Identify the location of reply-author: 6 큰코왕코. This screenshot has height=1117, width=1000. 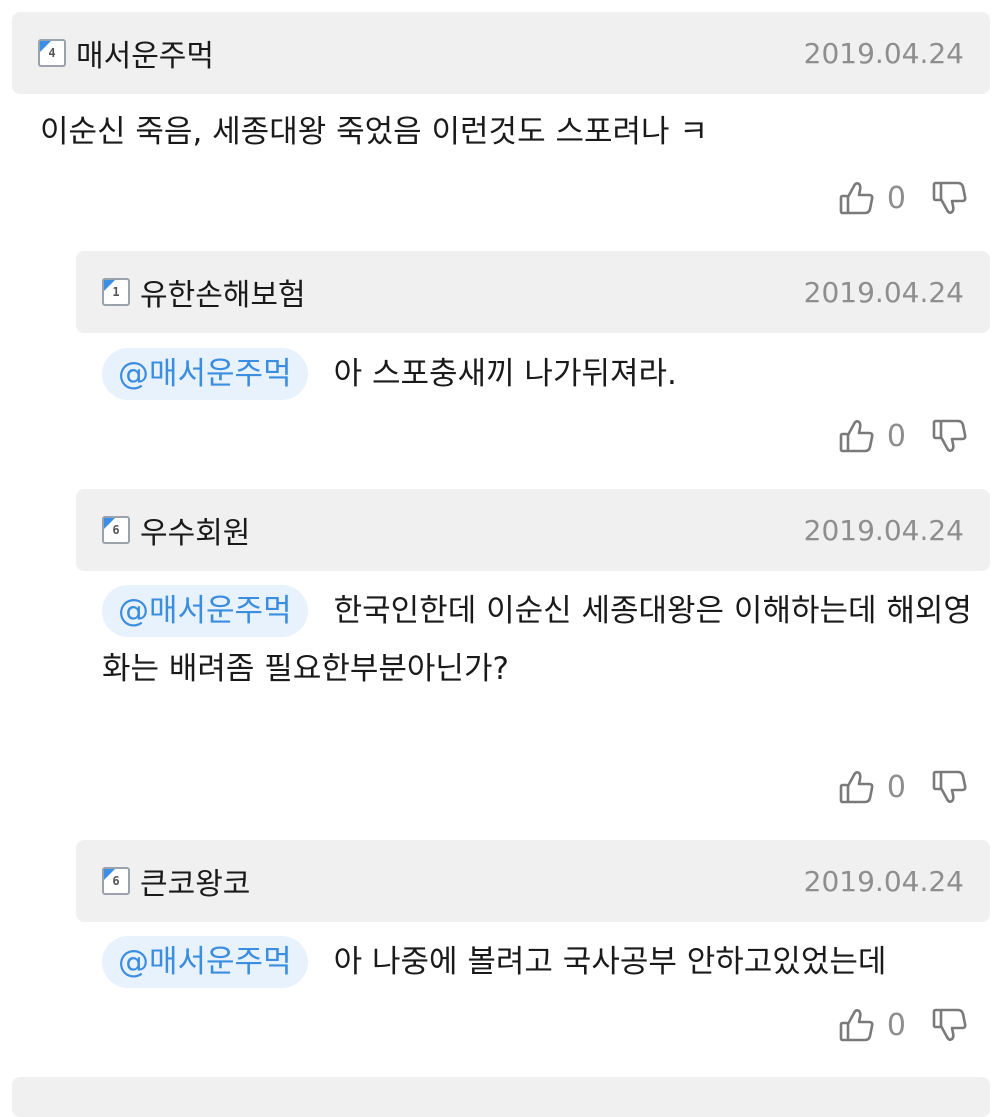
(176, 881).